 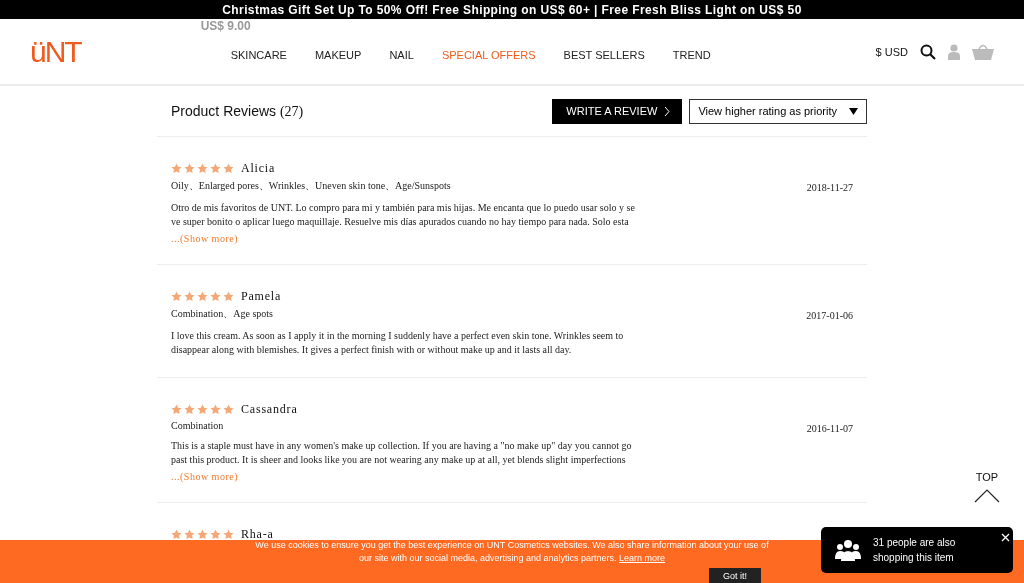 What do you see at coordinates (405, 314) in the screenshot?
I see `skin-tags: Combination、Age spots` at bounding box center [405, 314].